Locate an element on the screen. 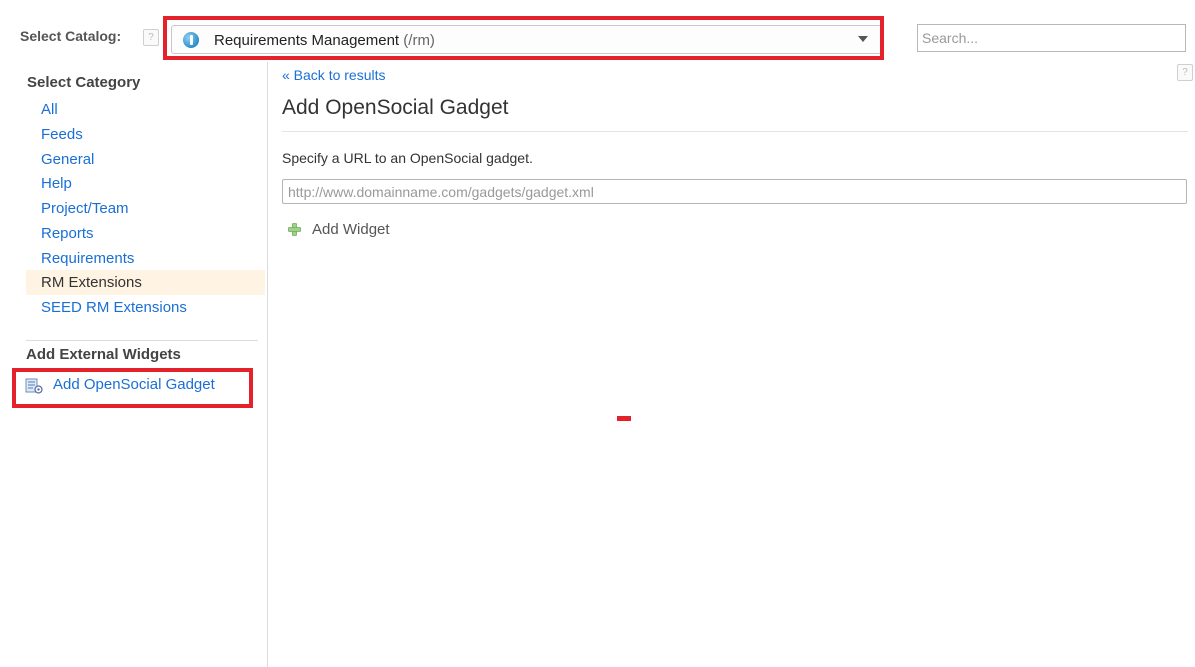 The height and width of the screenshot is (667, 1195). plus-icon is located at coordinates (294, 229).